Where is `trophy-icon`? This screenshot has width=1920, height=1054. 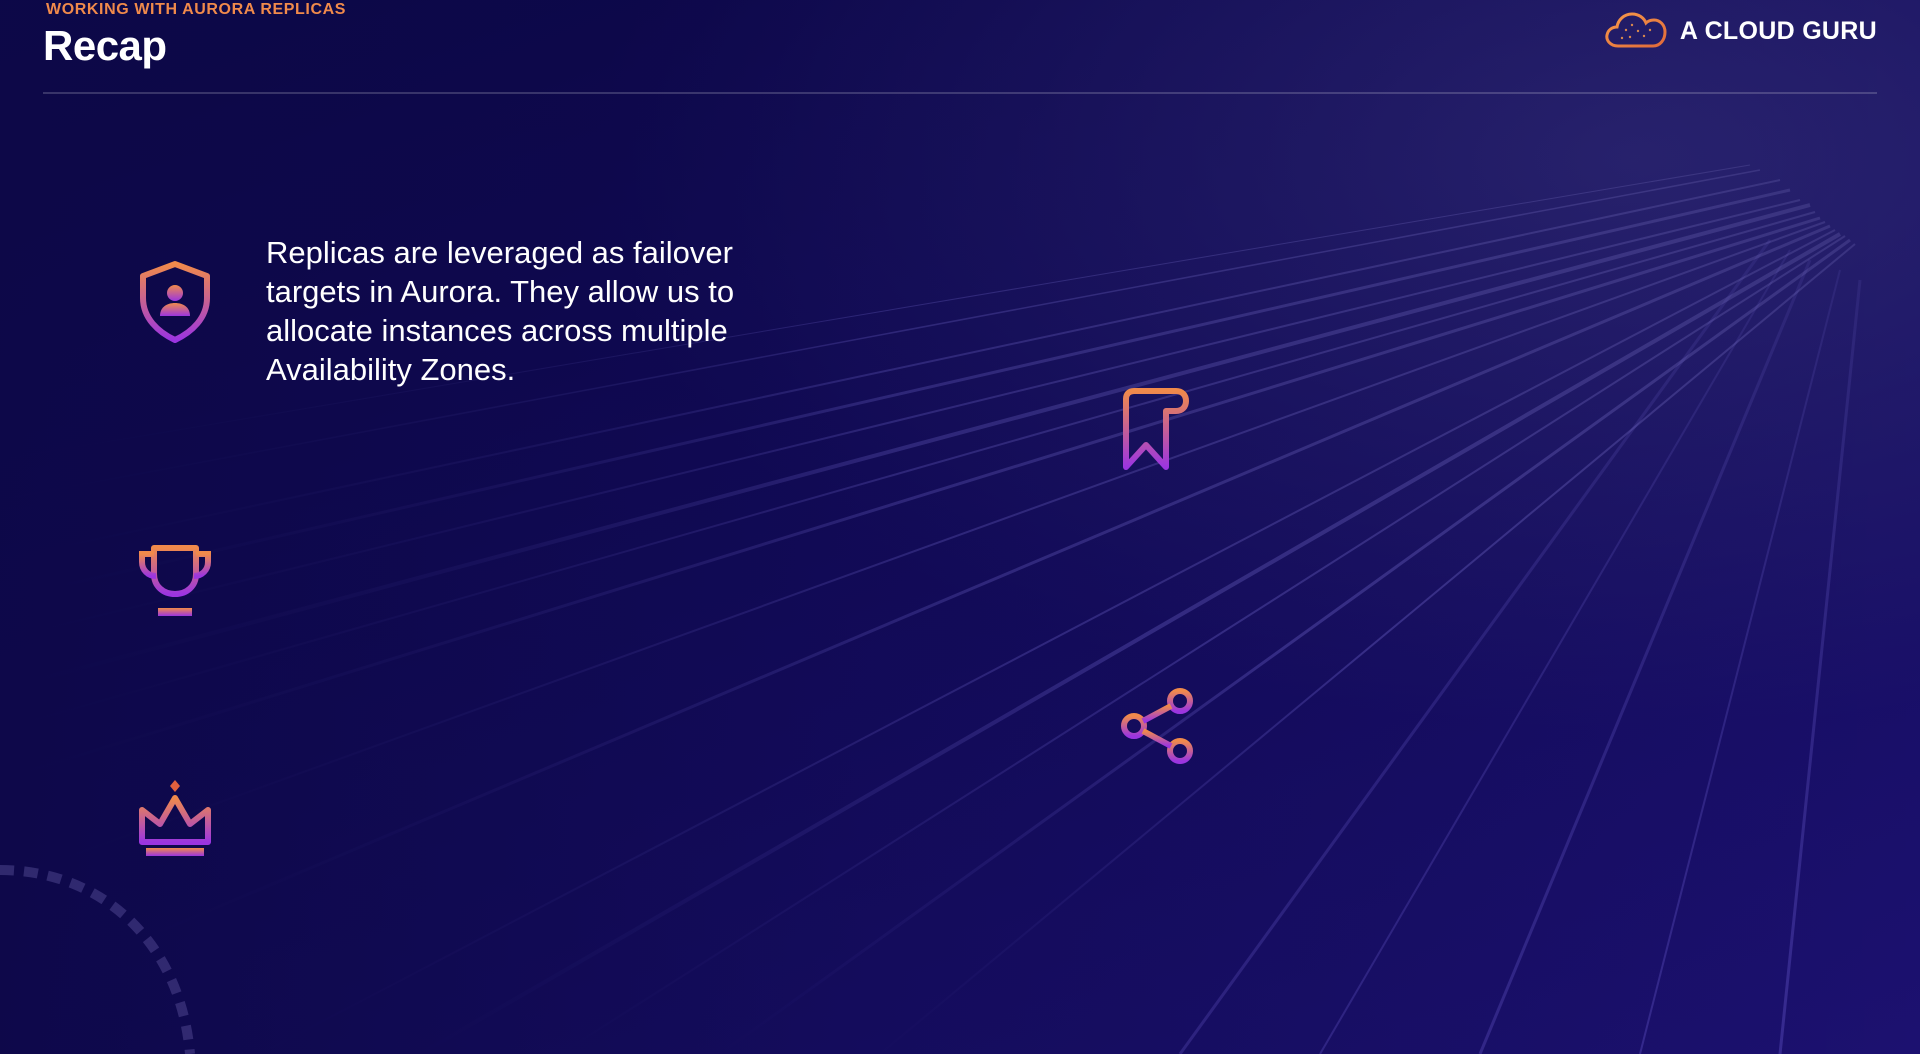
trophy-icon is located at coordinates (175, 583).